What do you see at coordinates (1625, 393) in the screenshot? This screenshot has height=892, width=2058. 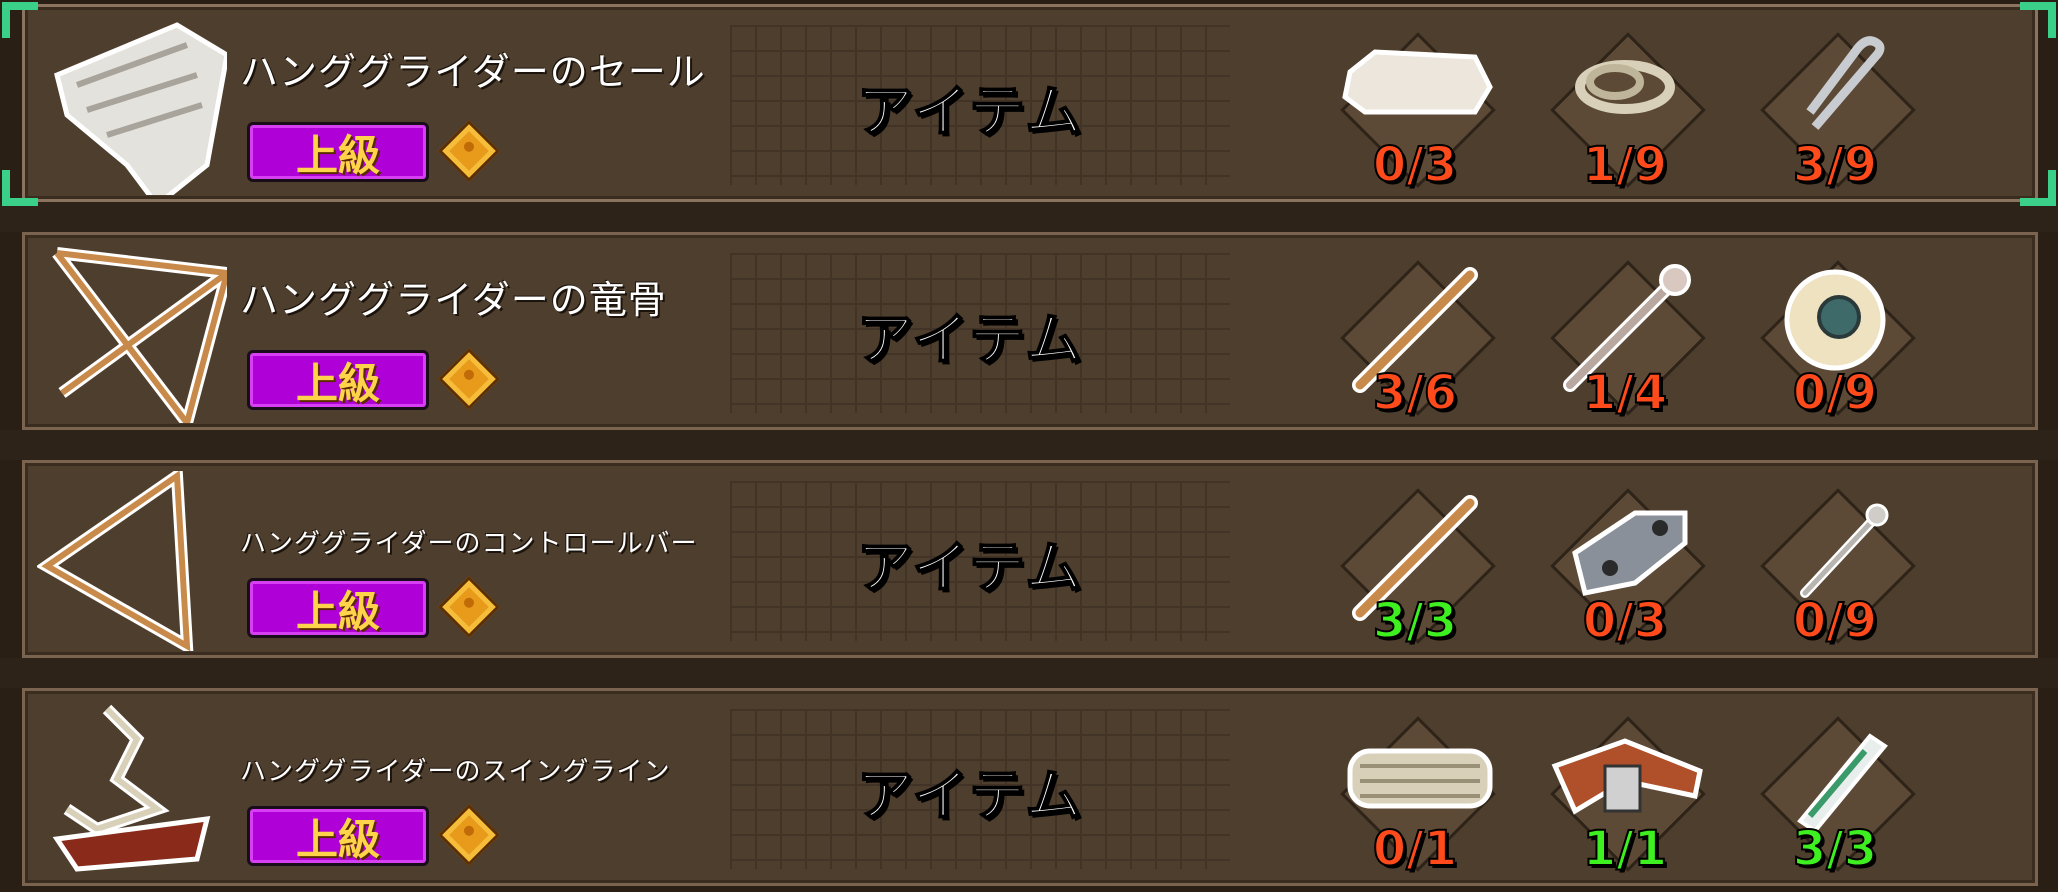 I see `material-count: 1/4` at bounding box center [1625, 393].